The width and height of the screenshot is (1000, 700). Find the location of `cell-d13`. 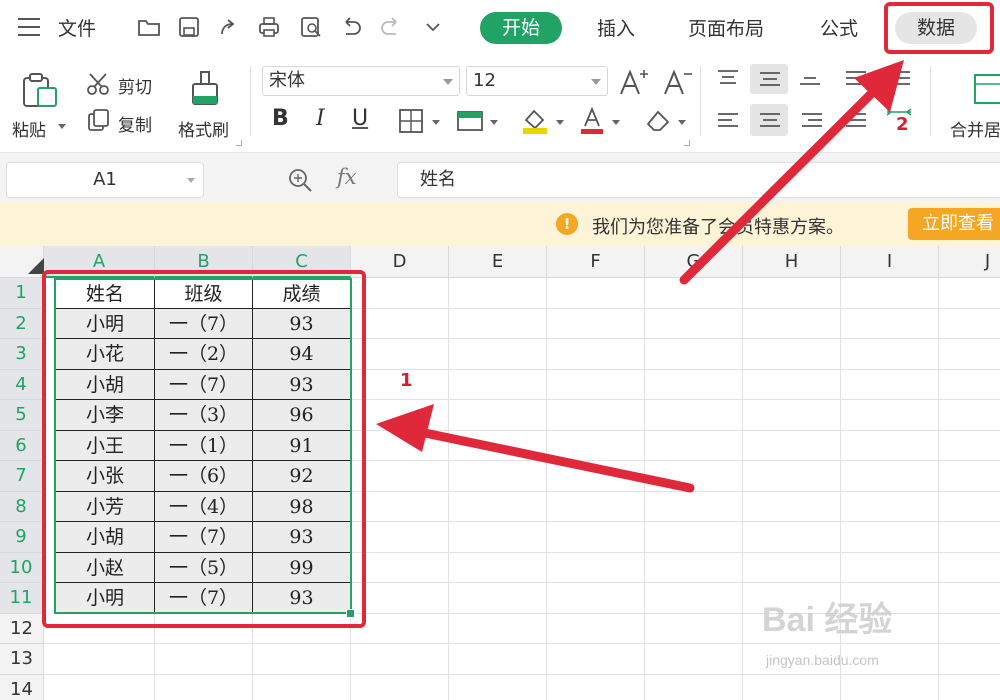

cell-d13 is located at coordinates (400, 659).